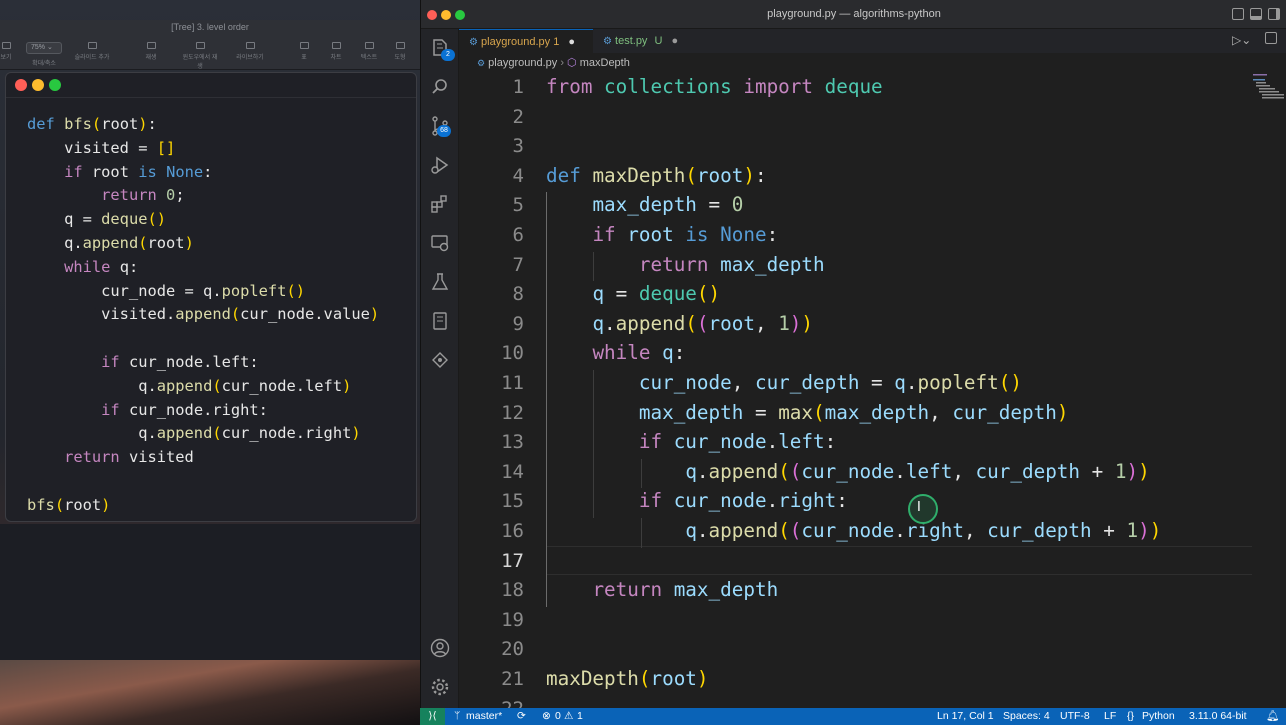 This screenshot has height=725, width=1286. I want to click on search-icon, so click(440, 87).